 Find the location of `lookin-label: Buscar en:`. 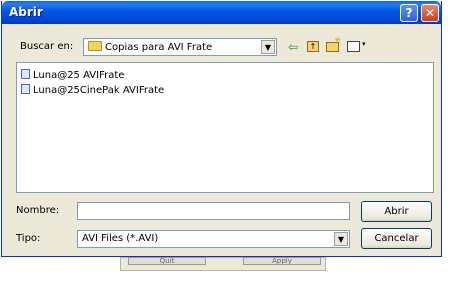

lookin-label: Buscar en: is located at coordinates (47, 46).